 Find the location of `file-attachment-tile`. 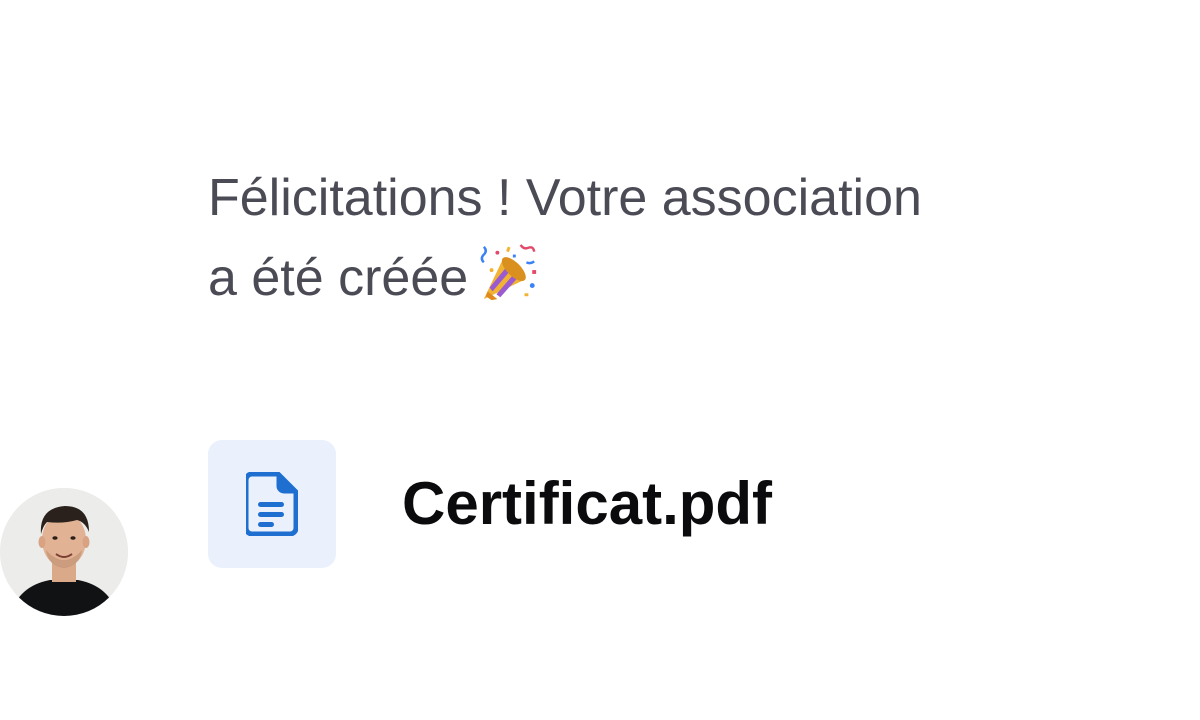

file-attachment-tile is located at coordinates (272, 504).